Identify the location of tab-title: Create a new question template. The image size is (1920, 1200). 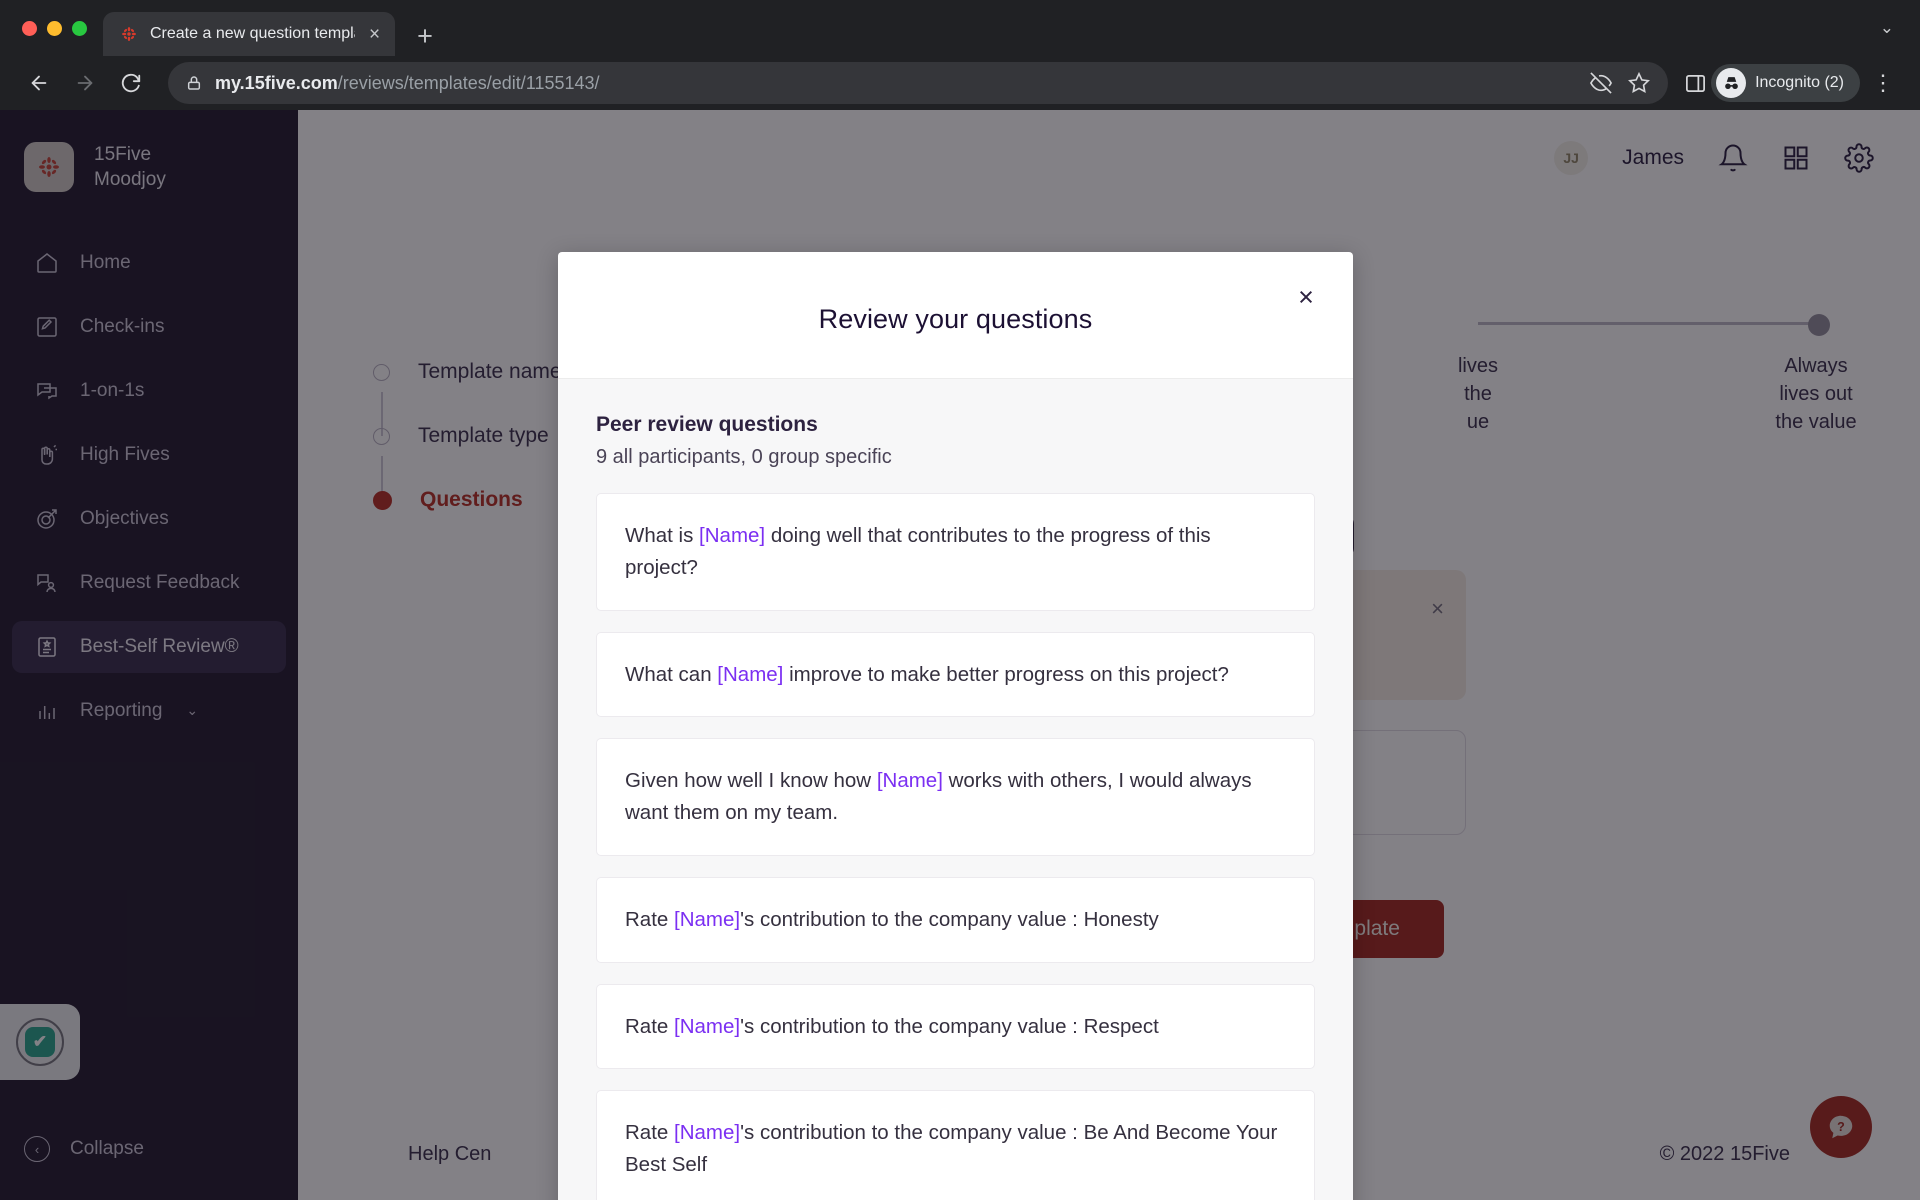
(252, 33).